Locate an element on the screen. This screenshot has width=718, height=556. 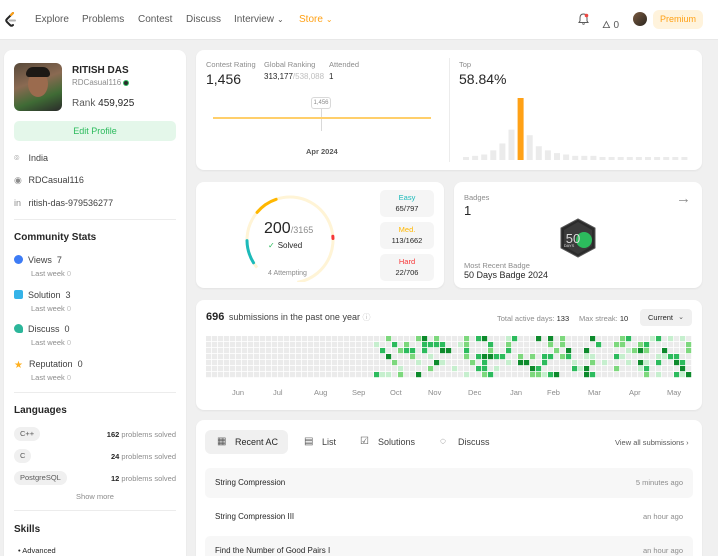
tab-recent-ac: ▦ Recent AC is located at coordinates (247, 442).